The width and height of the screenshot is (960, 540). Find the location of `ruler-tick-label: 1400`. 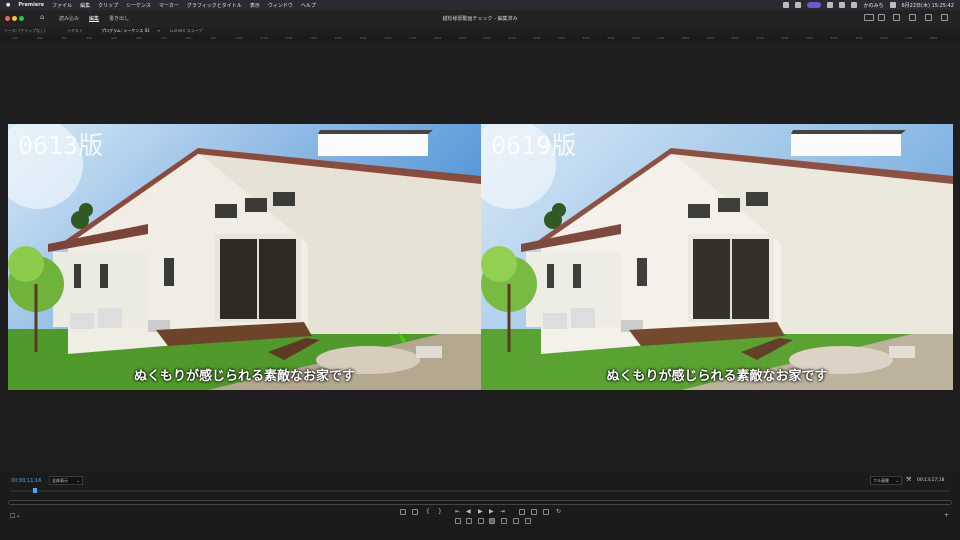

ruler-tick-label: 1400 is located at coordinates (338, 38).